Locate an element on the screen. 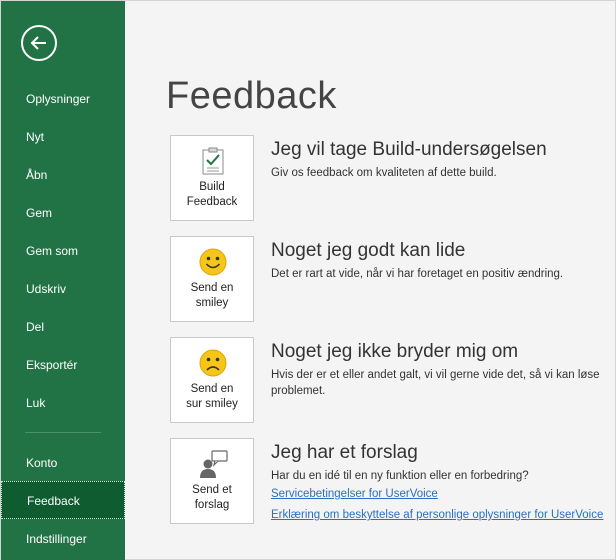  send-smile-button: Send en smiley is located at coordinates (212, 279).